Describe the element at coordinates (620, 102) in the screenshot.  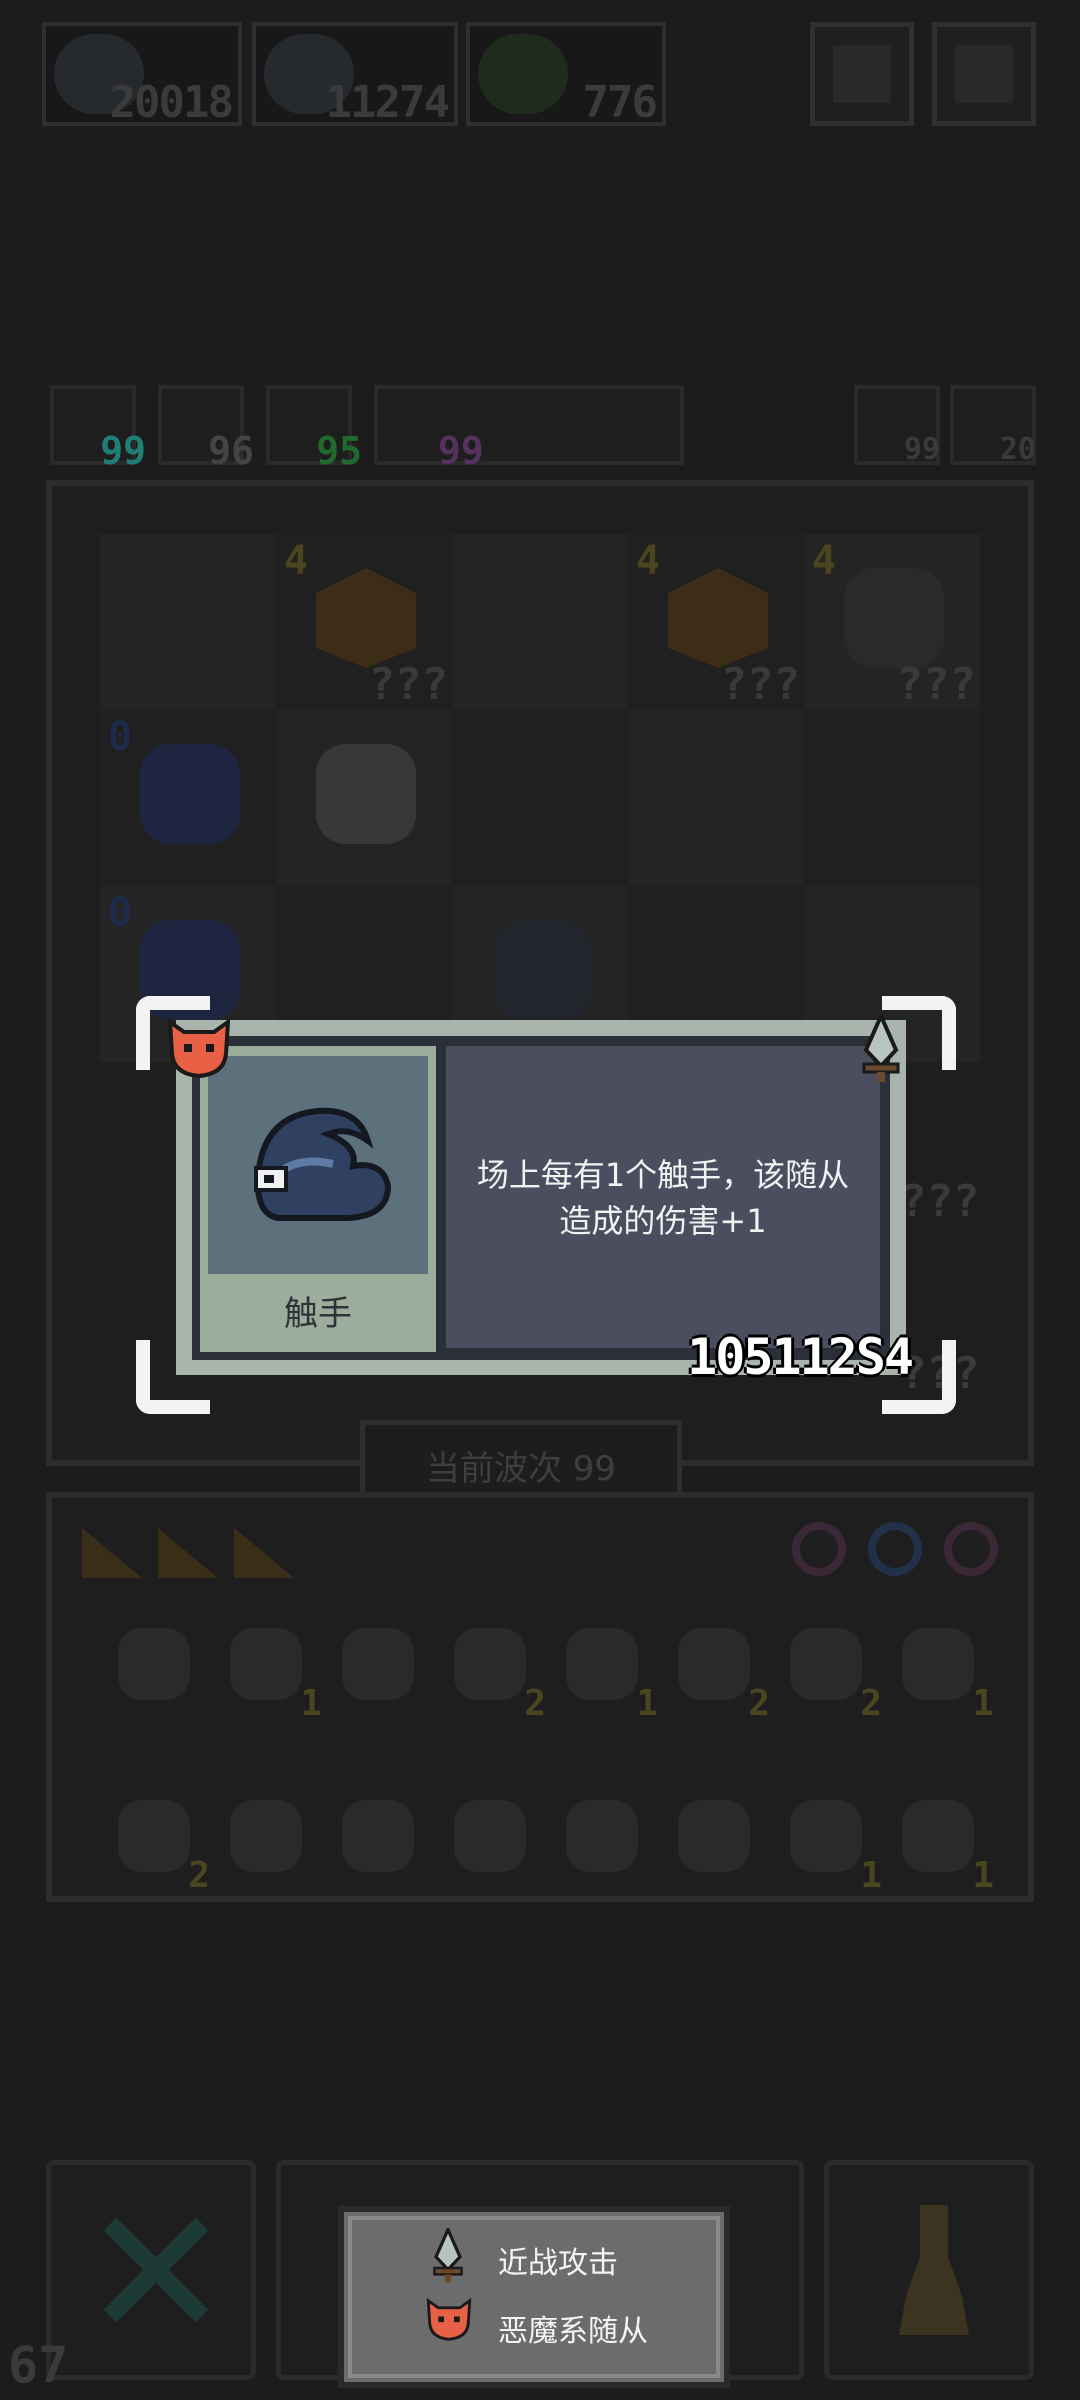
I see `resource-value: 776` at that location.